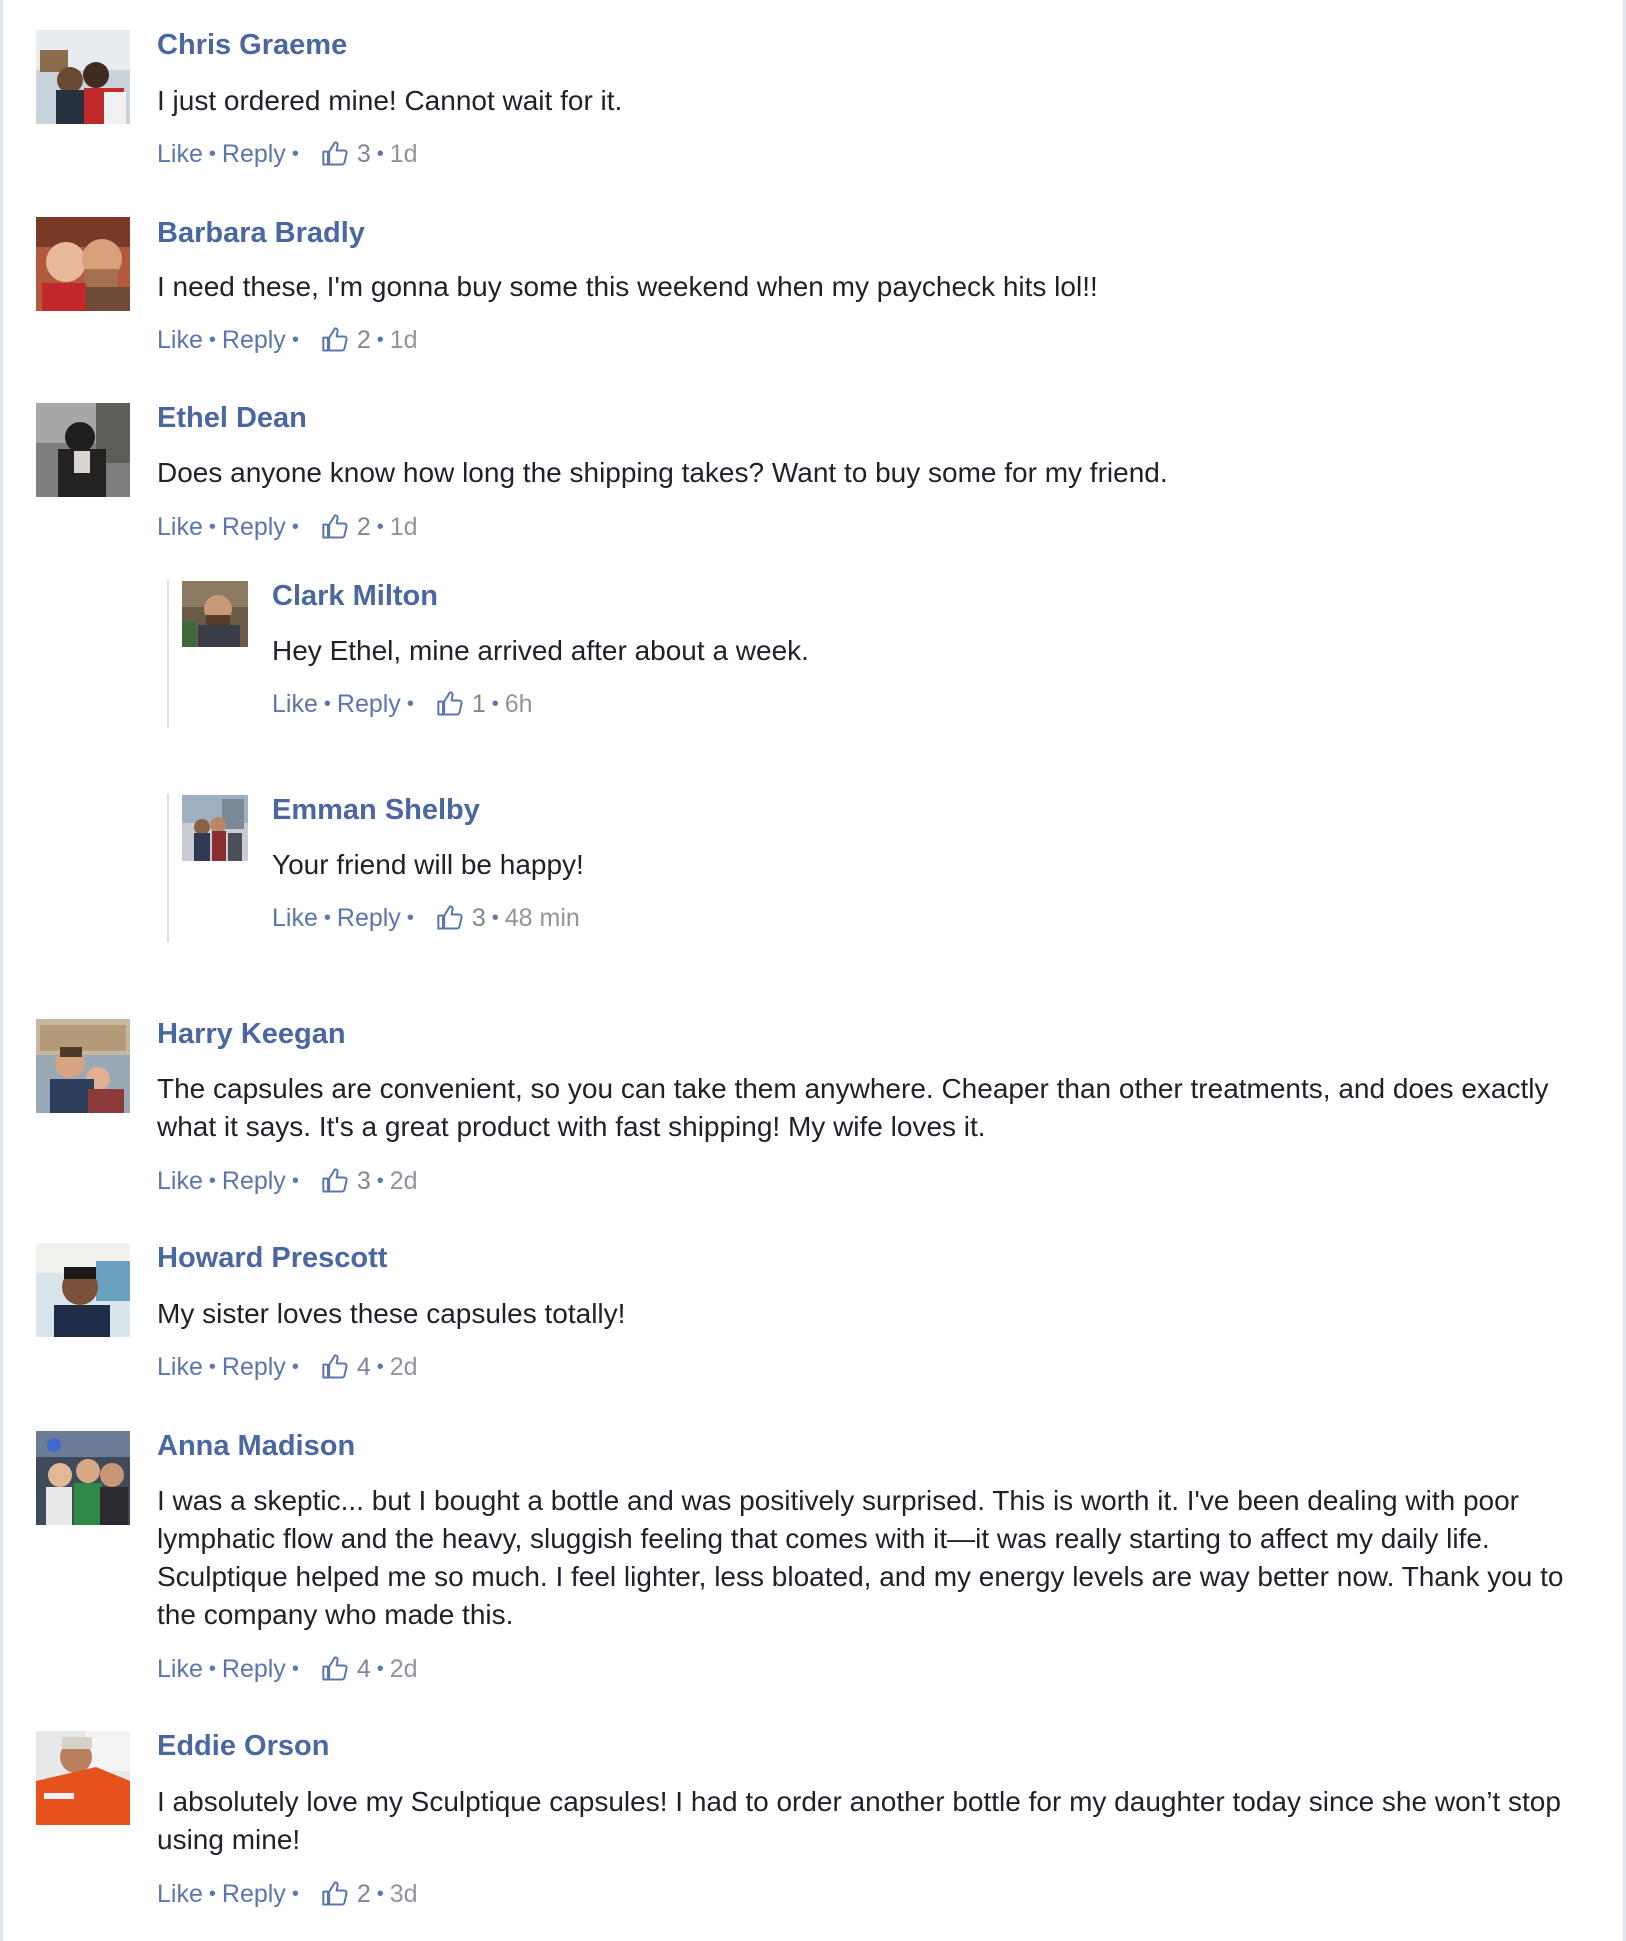 The height and width of the screenshot is (1941, 1626). I want to click on like-count: 4, so click(363, 1367).